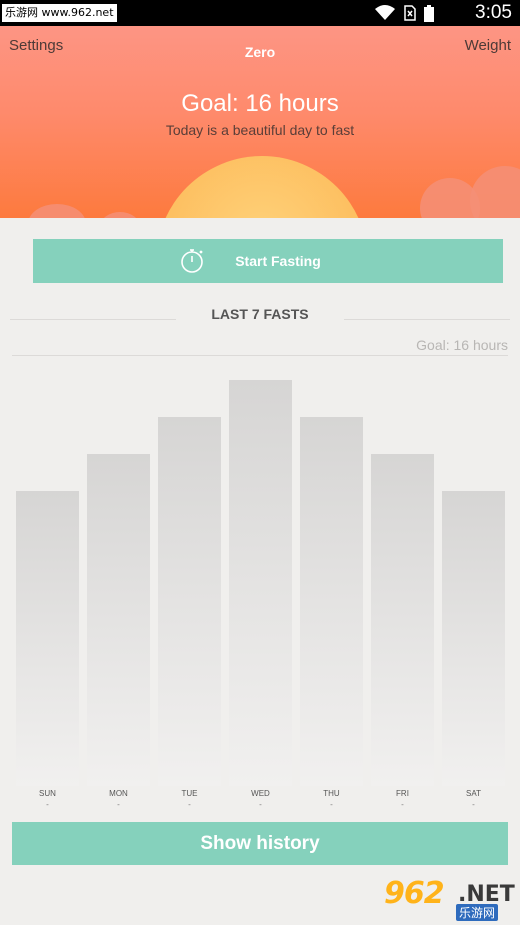 The image size is (520, 925). What do you see at coordinates (47, 793) in the screenshot?
I see `day-label-sun: SUN` at bounding box center [47, 793].